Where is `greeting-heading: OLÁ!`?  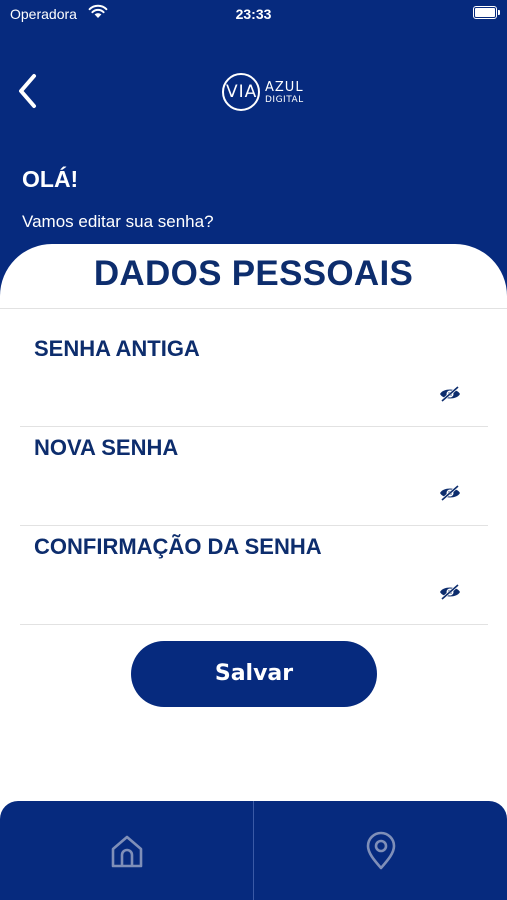 greeting-heading: OLÁ! is located at coordinates (50, 179).